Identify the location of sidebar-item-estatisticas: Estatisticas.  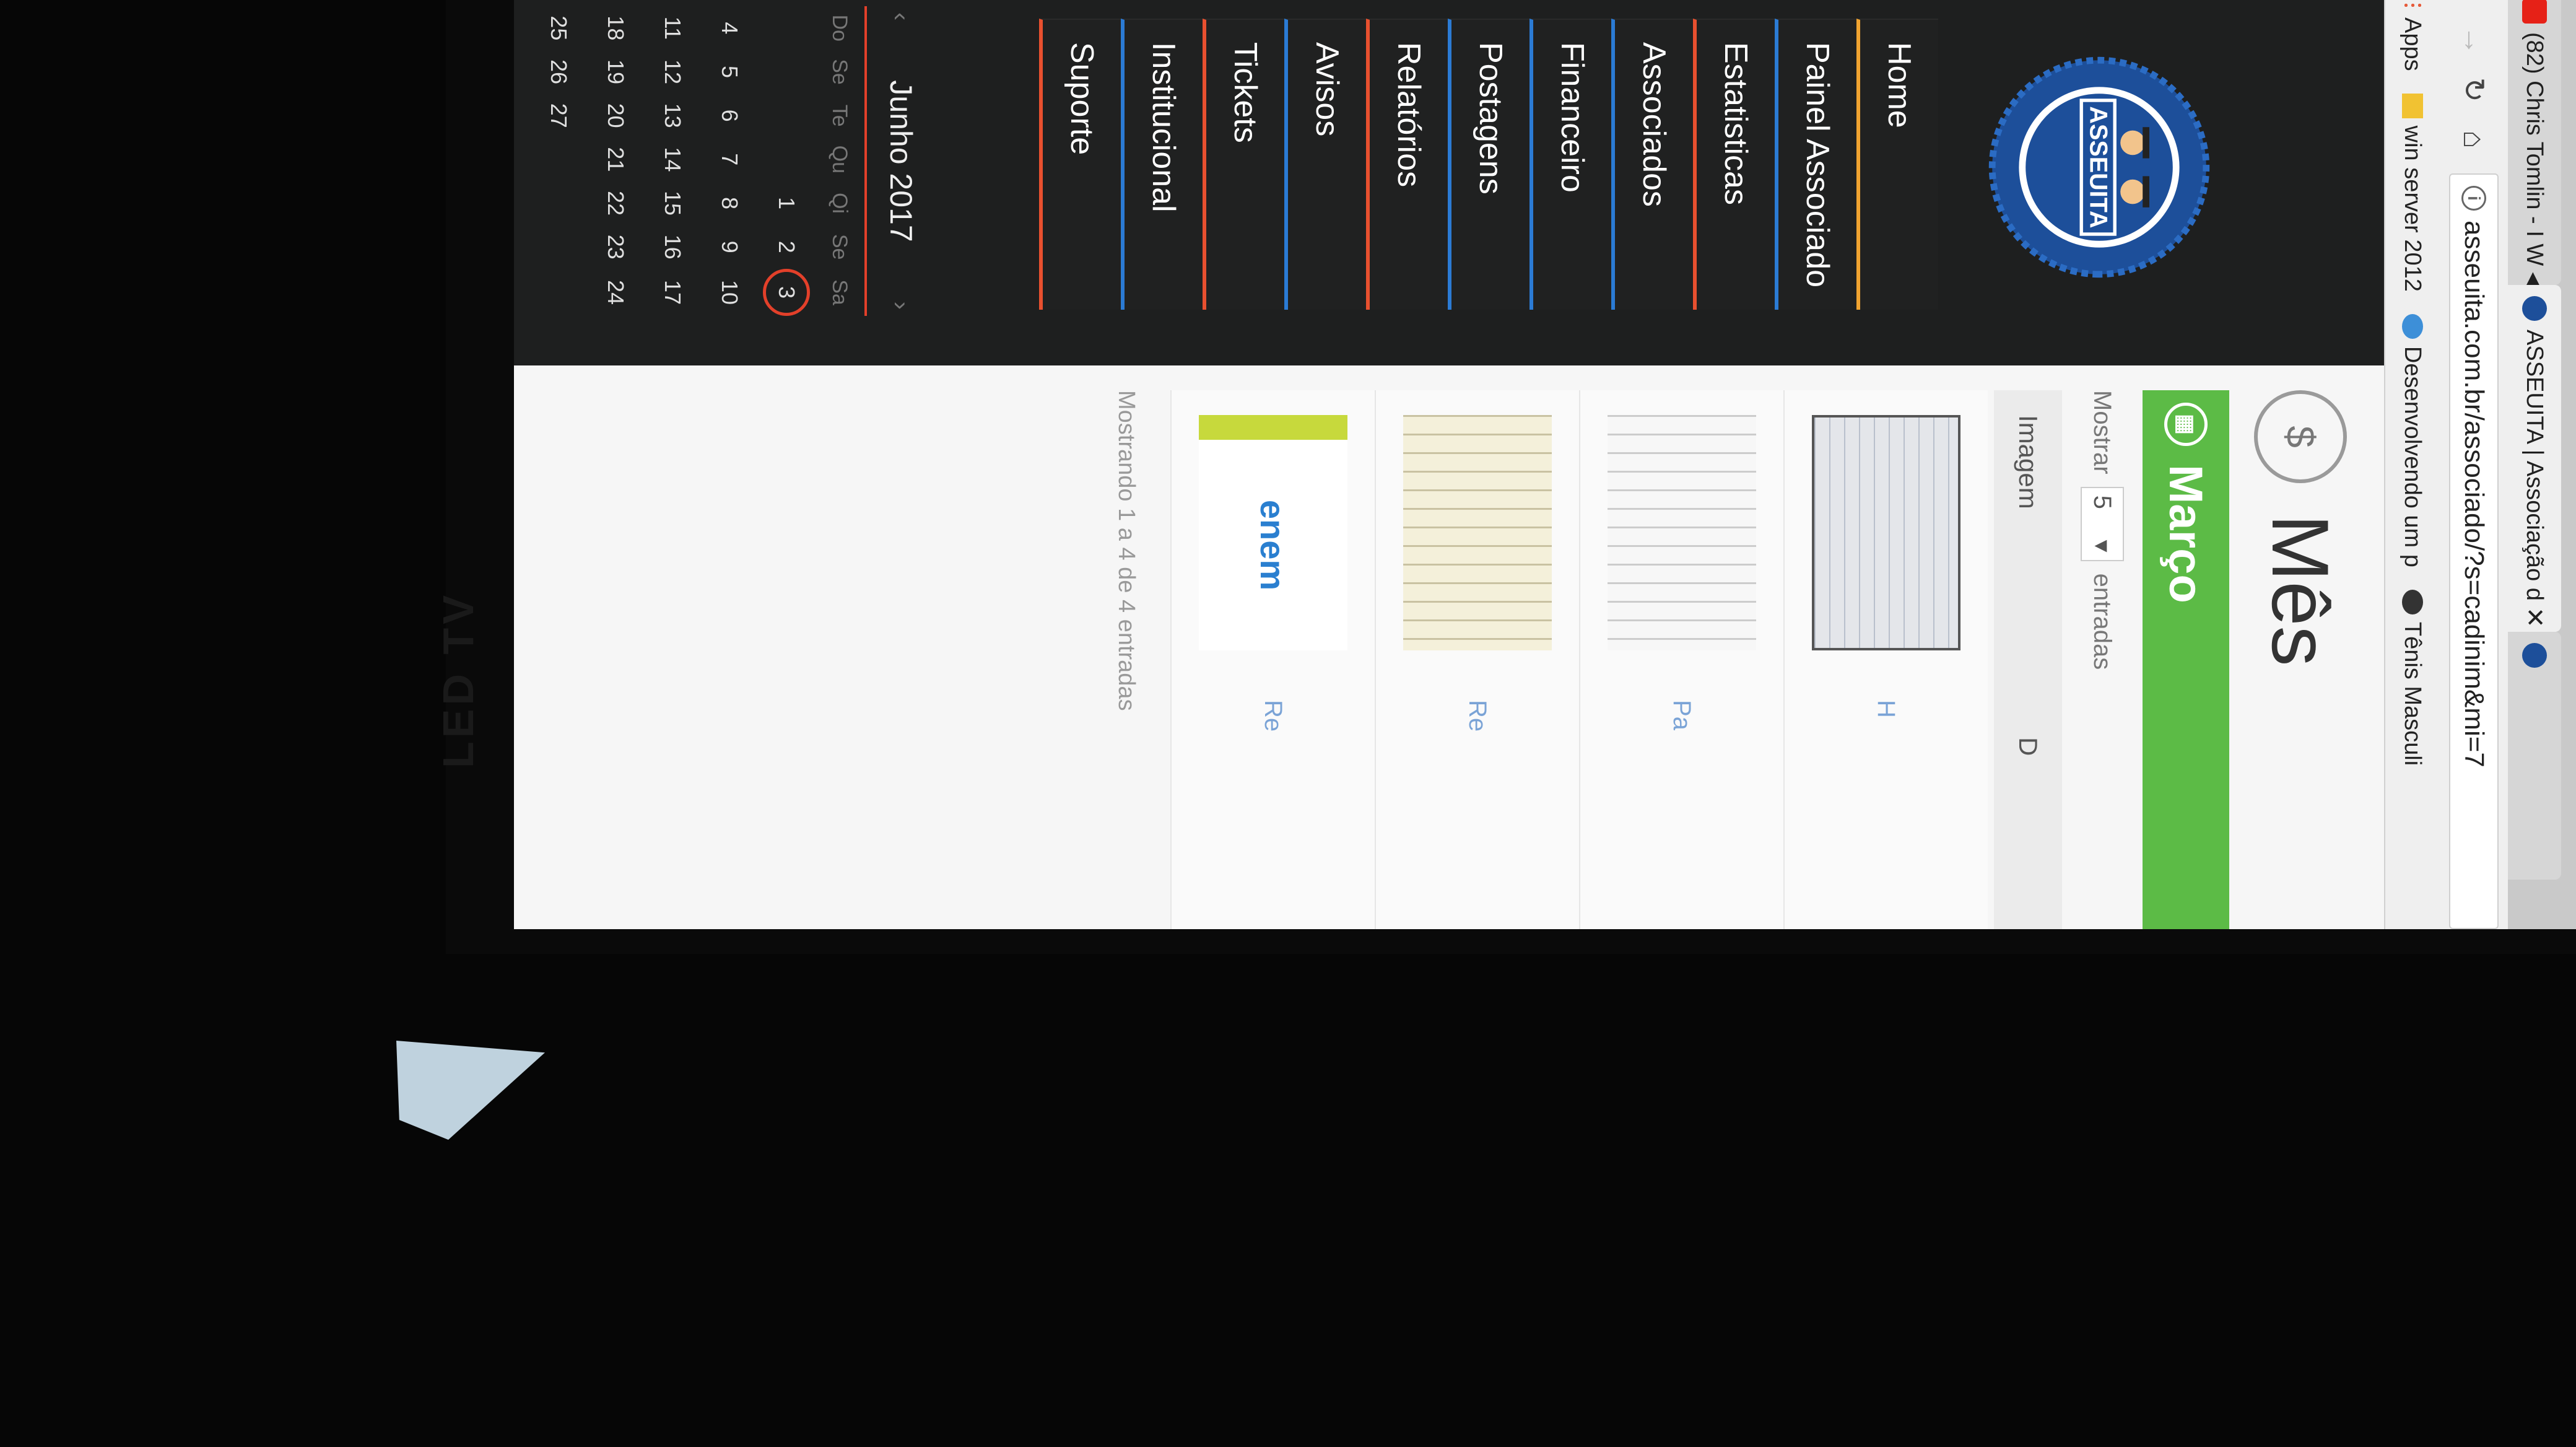
(1734, 164).